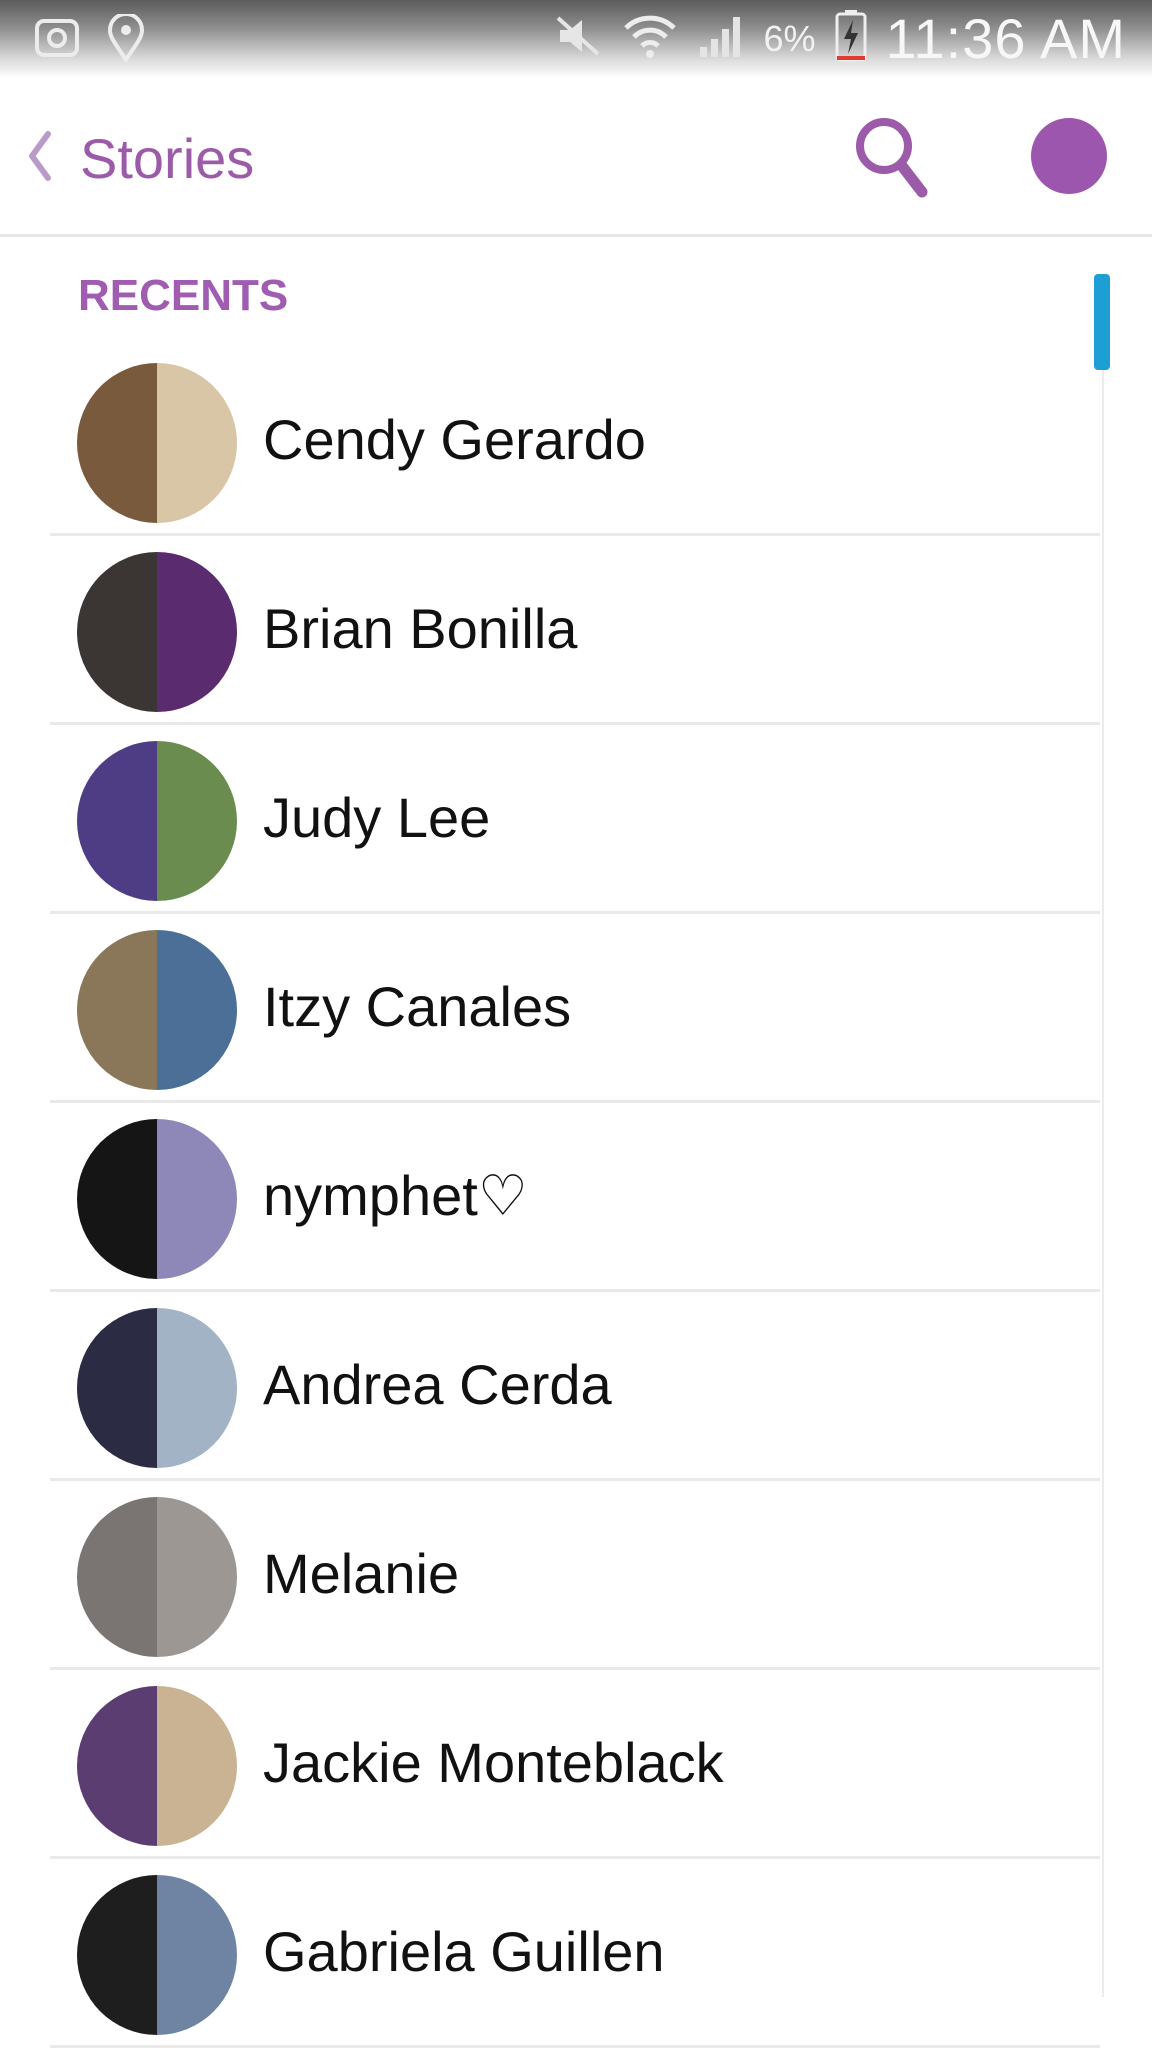 The width and height of the screenshot is (1152, 2048). I want to click on story-name: Brian Bonilla, so click(420, 628).